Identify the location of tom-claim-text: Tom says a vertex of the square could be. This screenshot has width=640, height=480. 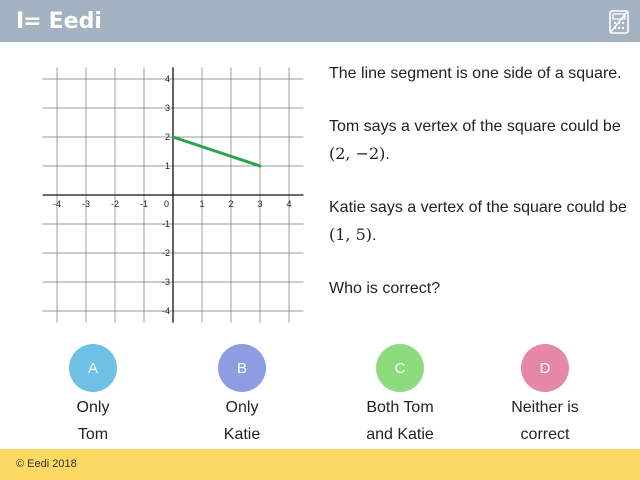
(475, 126).